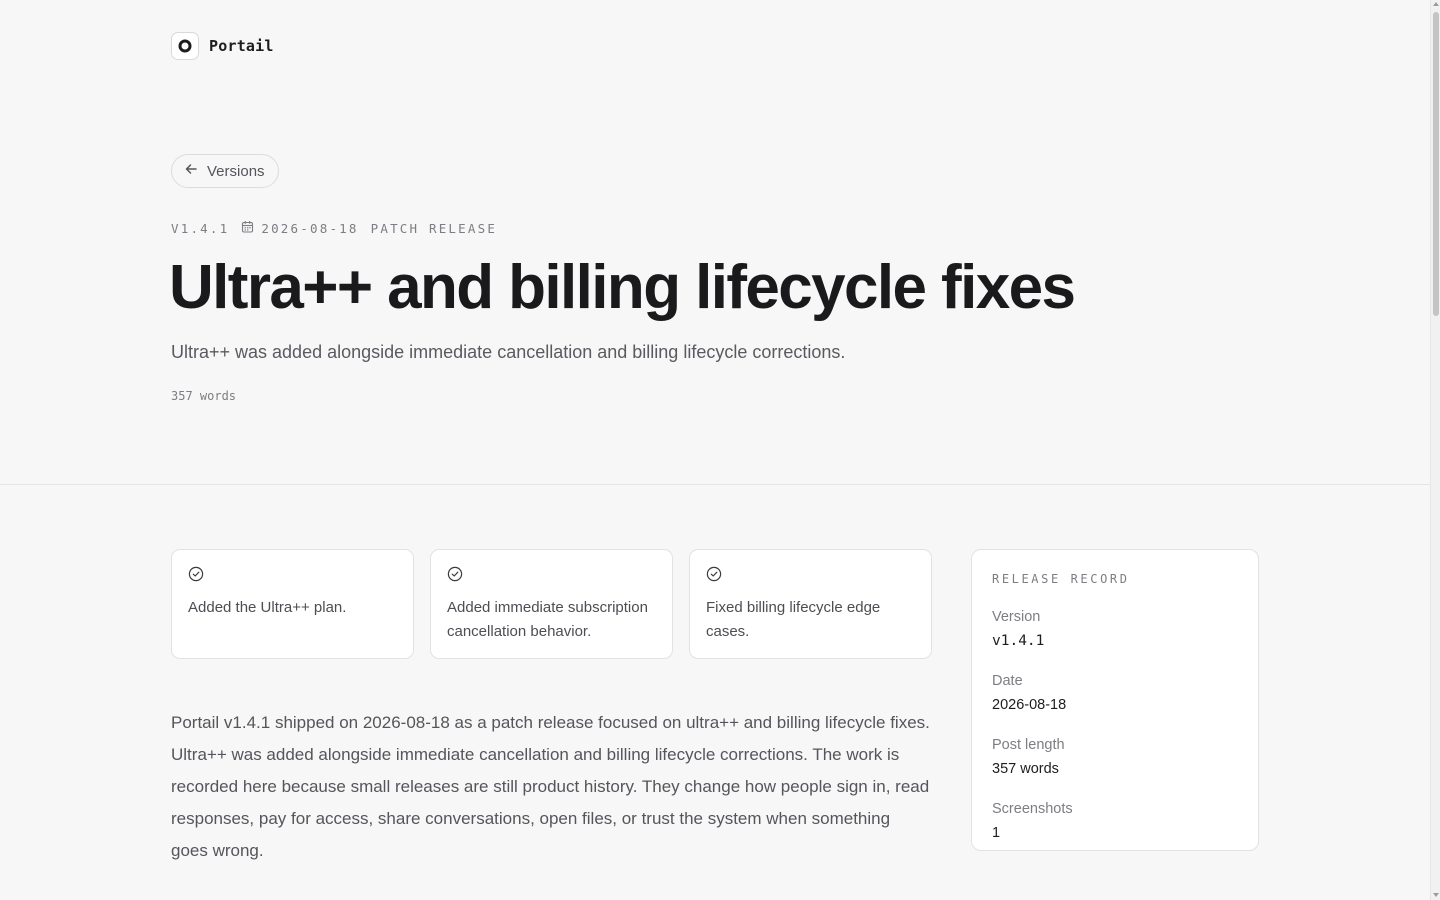 Image resolution: width=1440 pixels, height=900 pixels. I want to click on back-label: Versions, so click(236, 171).